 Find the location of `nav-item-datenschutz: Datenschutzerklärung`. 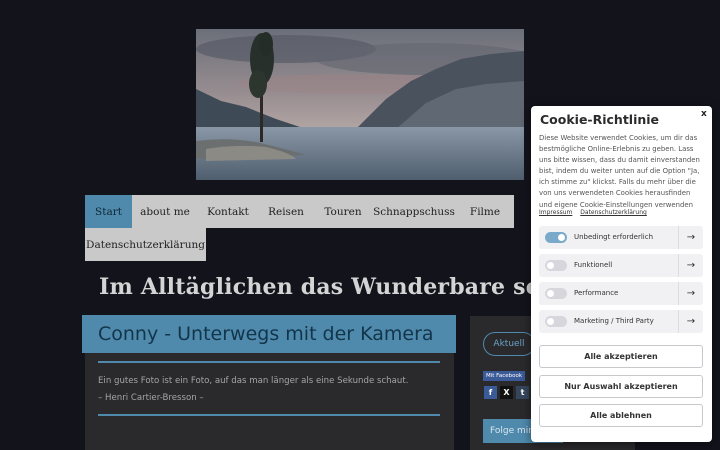

nav-item-datenschutz: Datenschutzerklärung is located at coordinates (145, 244).